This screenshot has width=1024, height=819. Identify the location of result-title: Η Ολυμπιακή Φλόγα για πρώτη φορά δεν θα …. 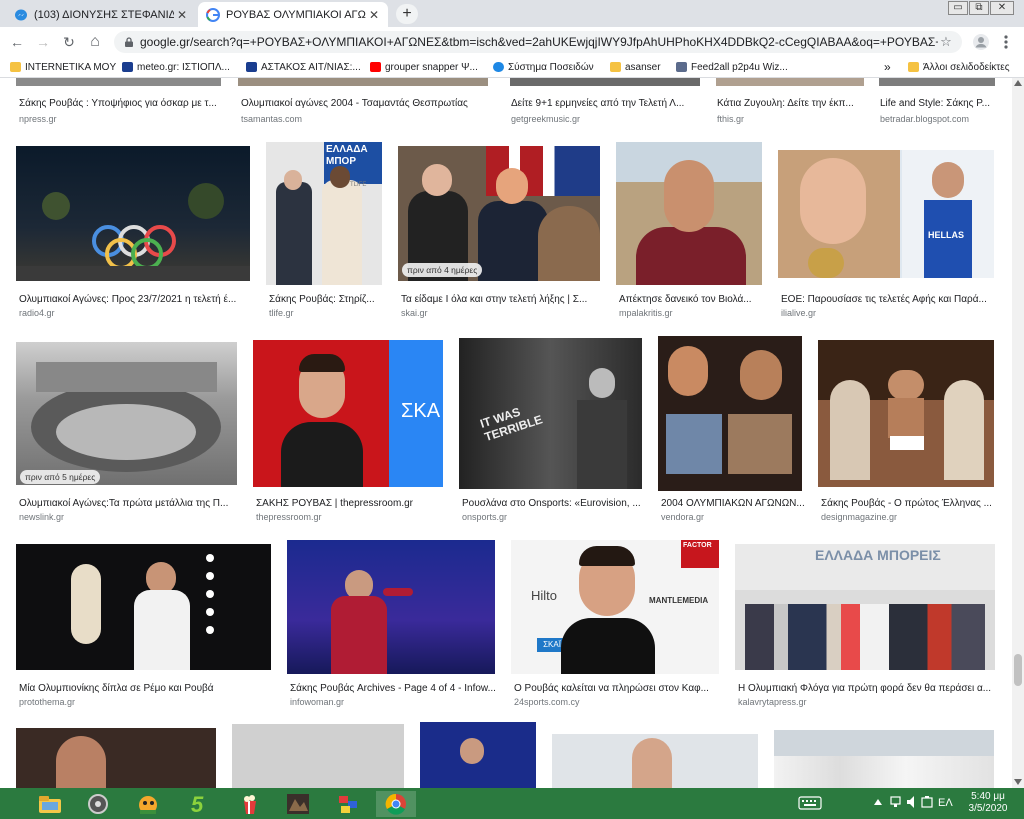
(867, 688).